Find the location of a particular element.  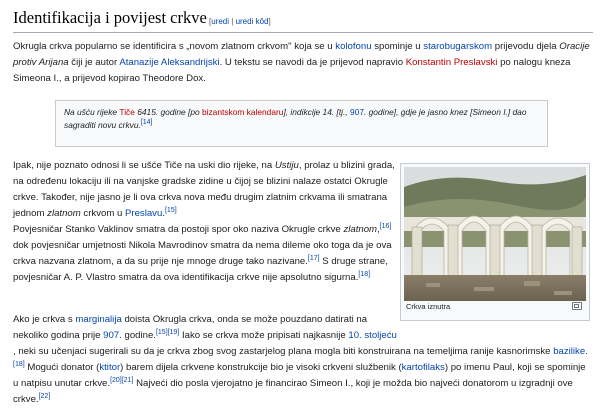

ref-17: [17] is located at coordinates (314, 258).